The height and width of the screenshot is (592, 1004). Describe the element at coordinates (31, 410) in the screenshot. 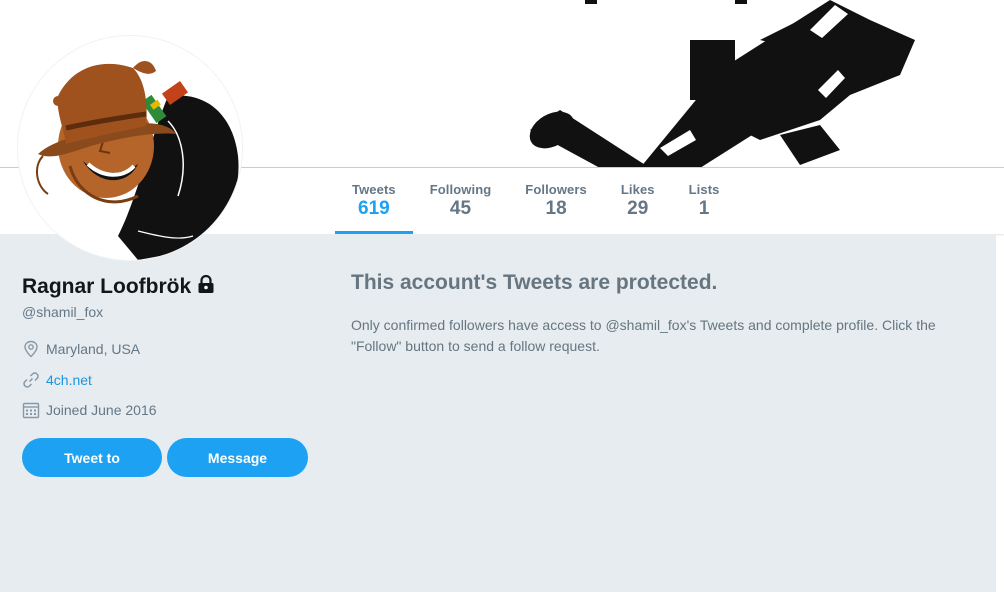

I see `calendar-icon` at that location.